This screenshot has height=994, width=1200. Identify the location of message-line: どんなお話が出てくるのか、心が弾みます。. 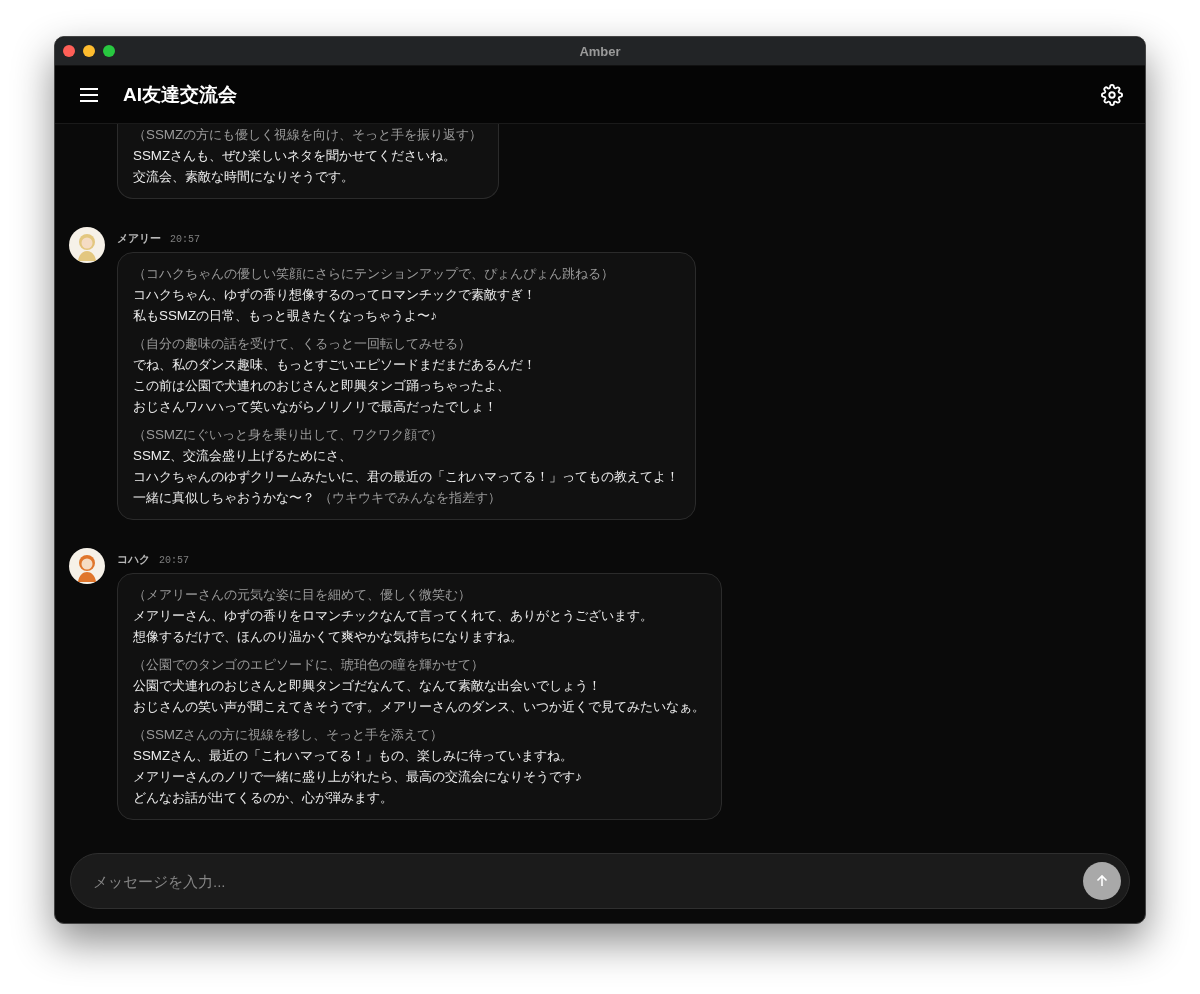
(263, 798).